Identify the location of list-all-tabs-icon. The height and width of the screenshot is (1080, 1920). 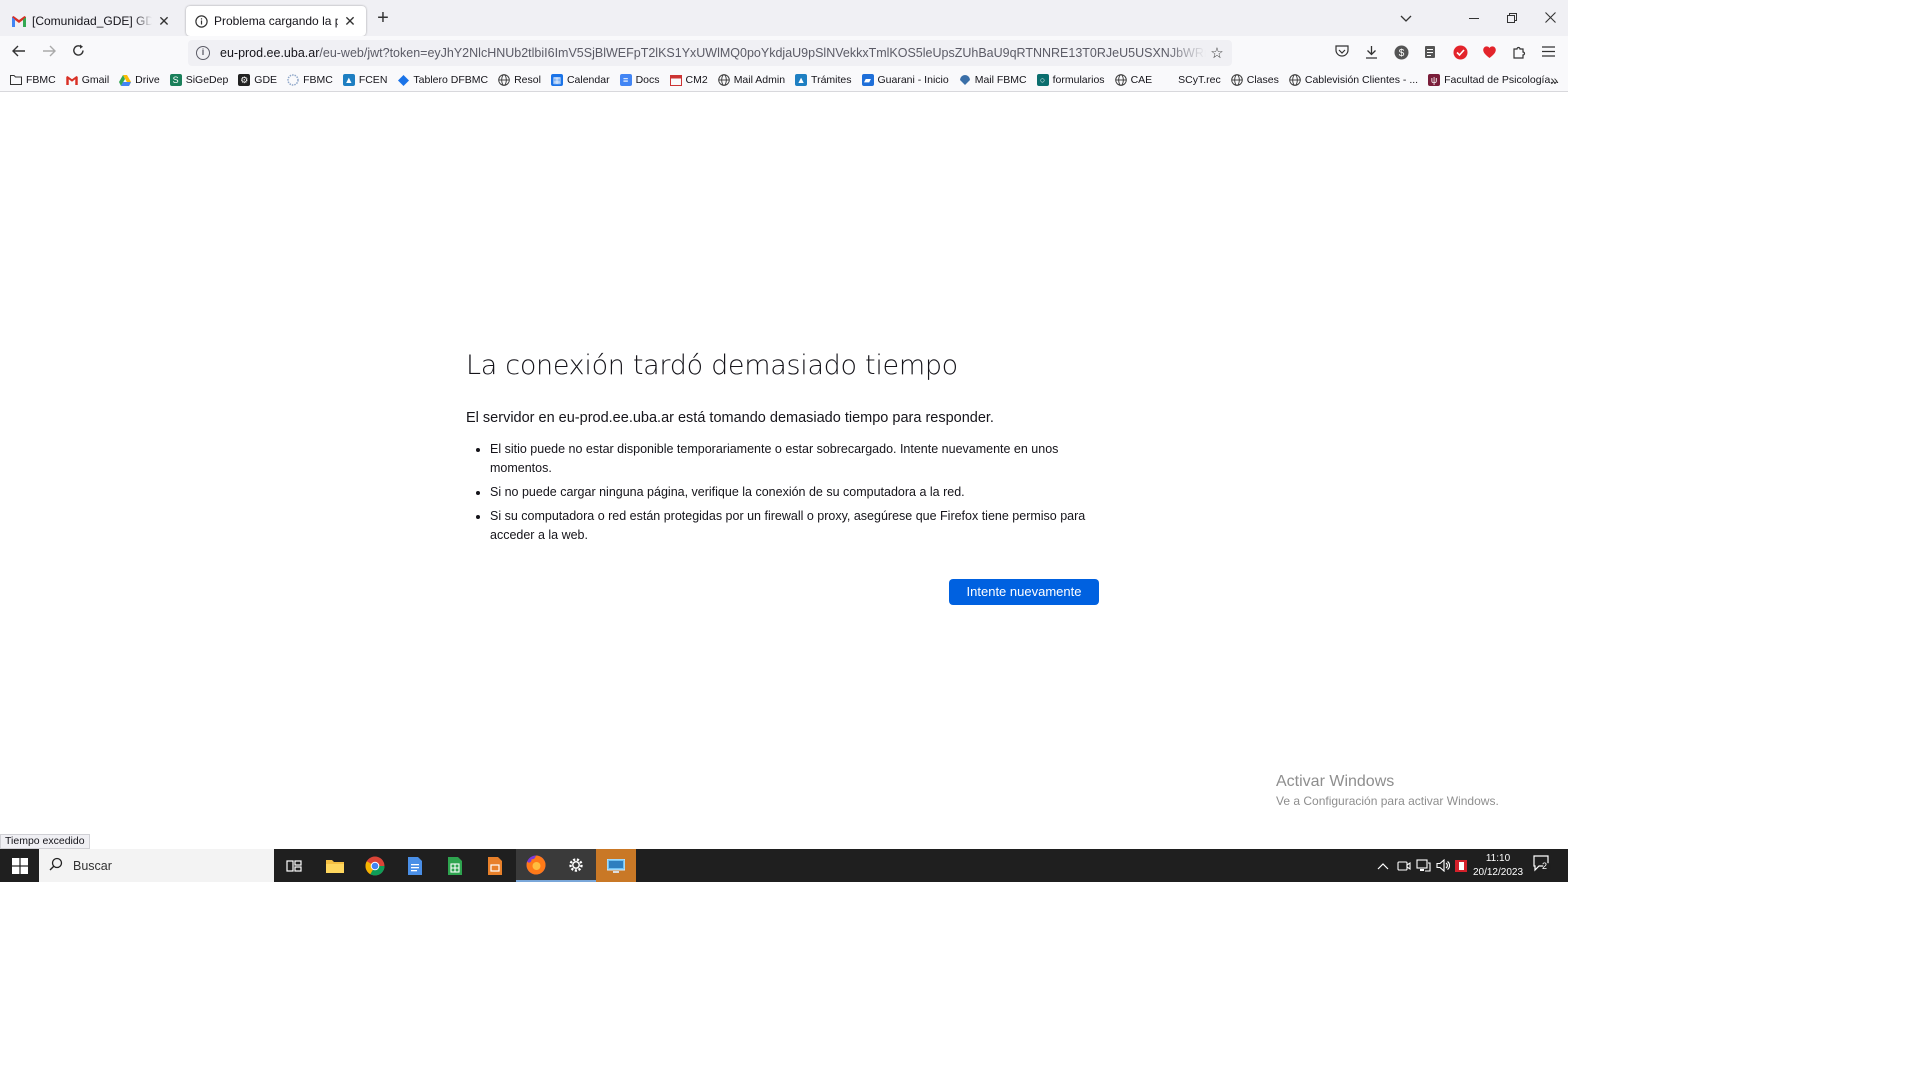
(1406, 18).